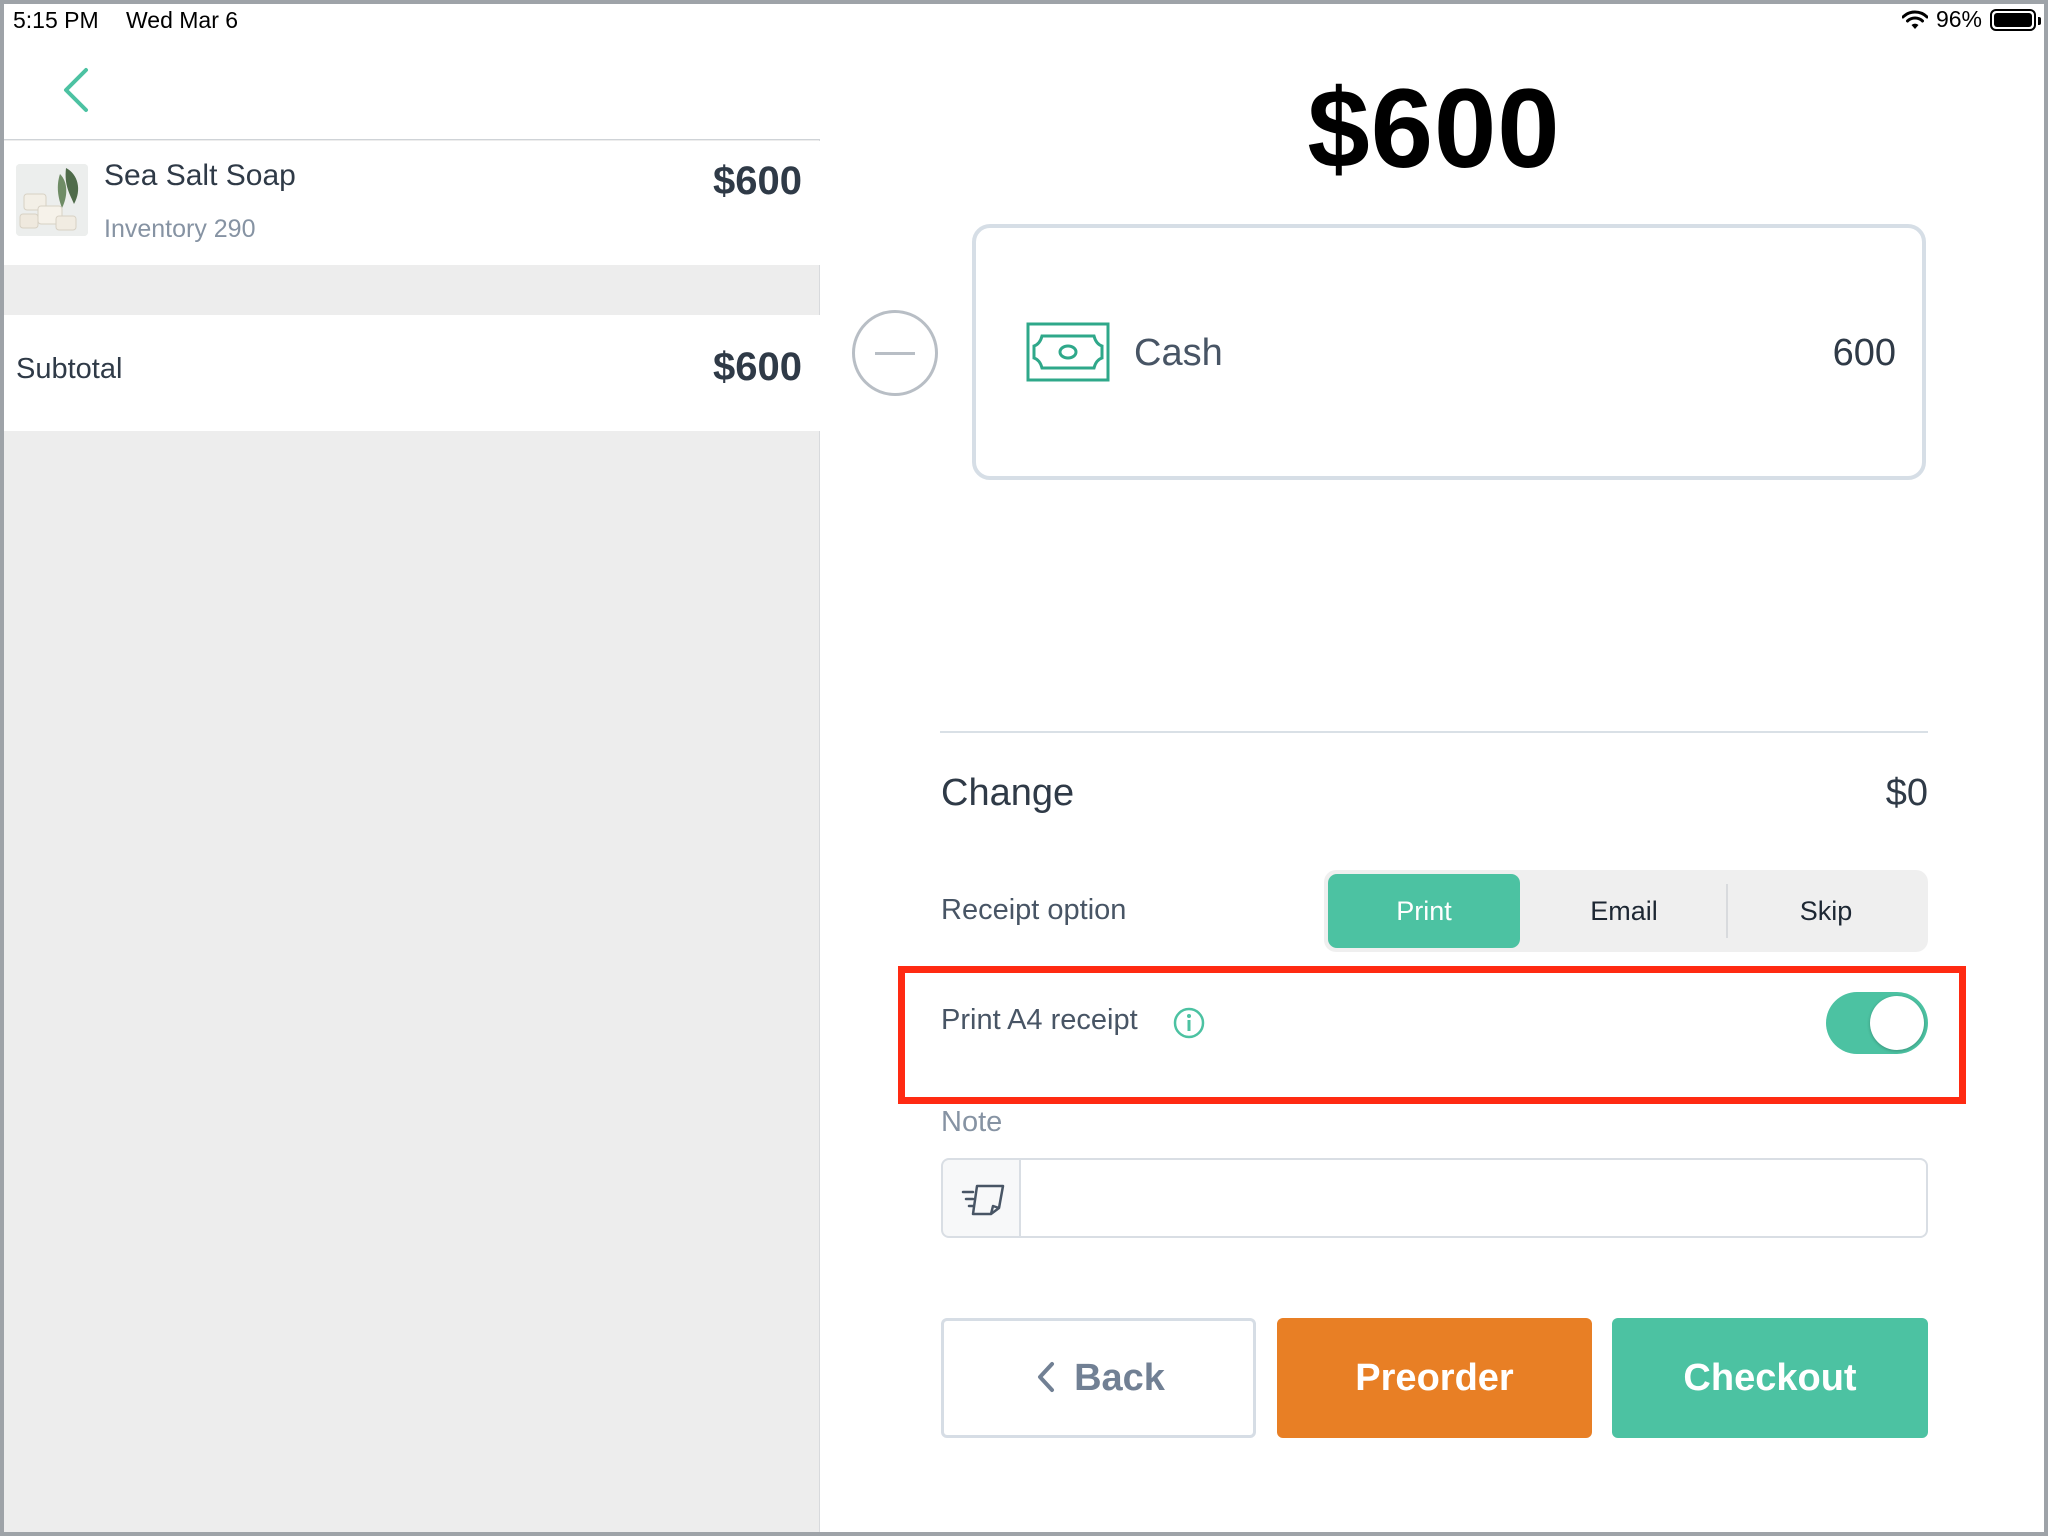 The image size is (2048, 1536). I want to click on receipt-print-button: Print, so click(1424, 911).